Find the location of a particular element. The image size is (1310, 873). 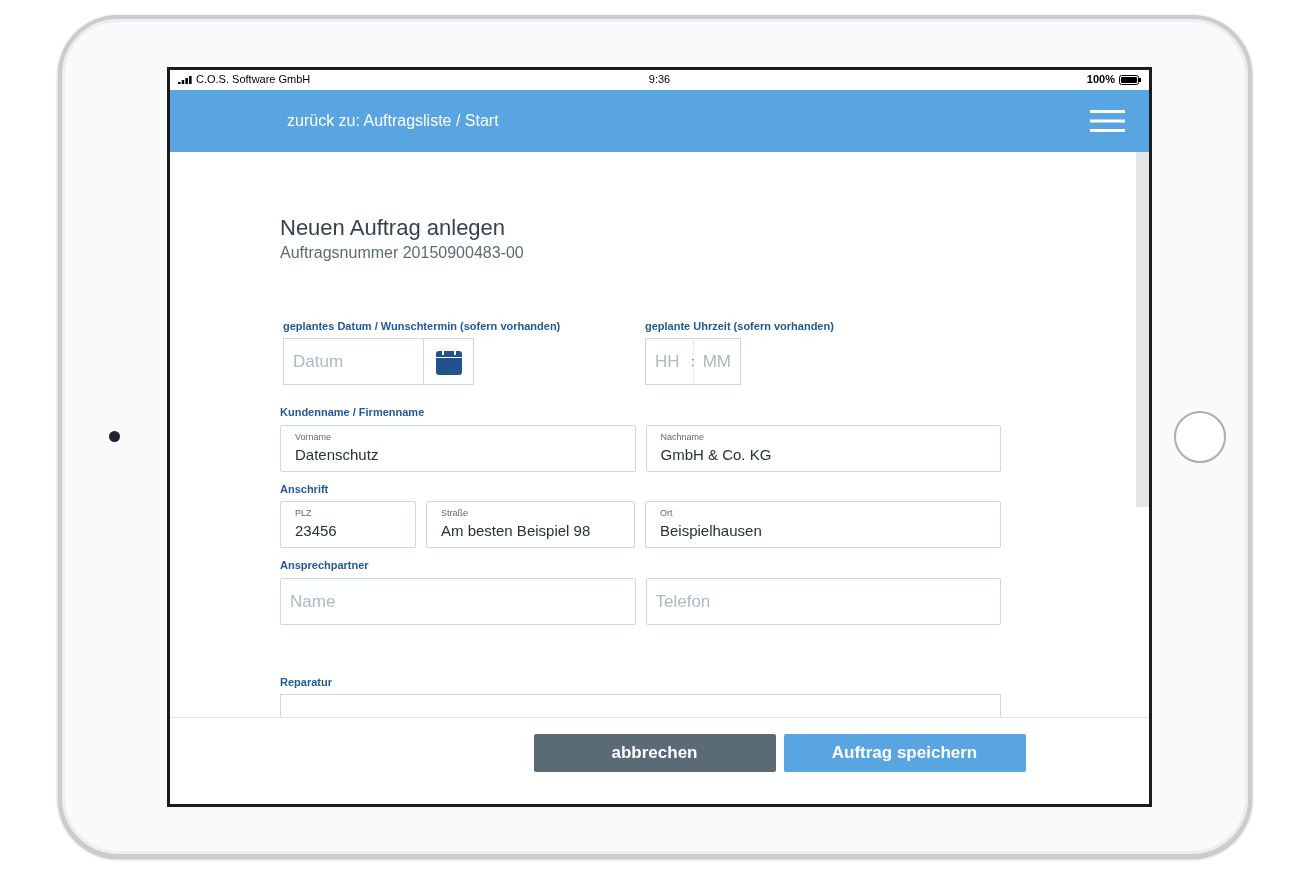

section-label: Kundenname / Firmenname is located at coordinates (352, 413).